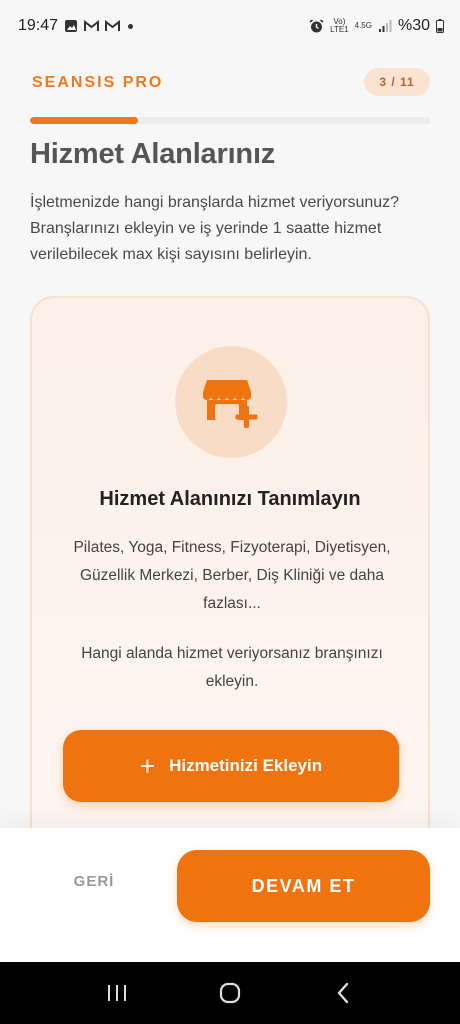 This screenshot has width=460, height=1024. What do you see at coordinates (71, 26) in the screenshot?
I see `gallery-icon` at bounding box center [71, 26].